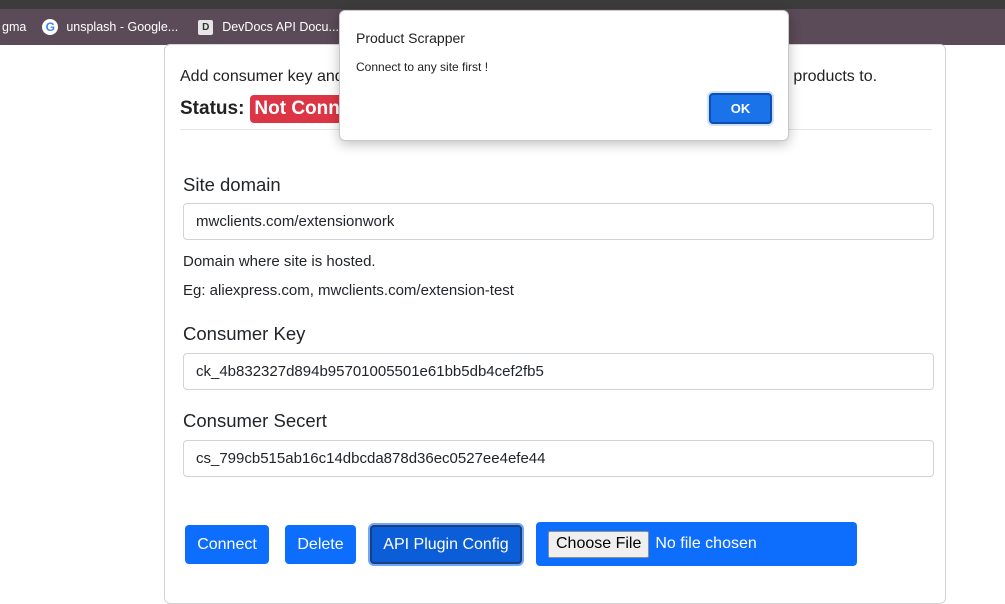 The width and height of the screenshot is (1005, 604). Describe the element at coordinates (232, 184) in the screenshot. I see `site-domain-label: Site domain` at that location.